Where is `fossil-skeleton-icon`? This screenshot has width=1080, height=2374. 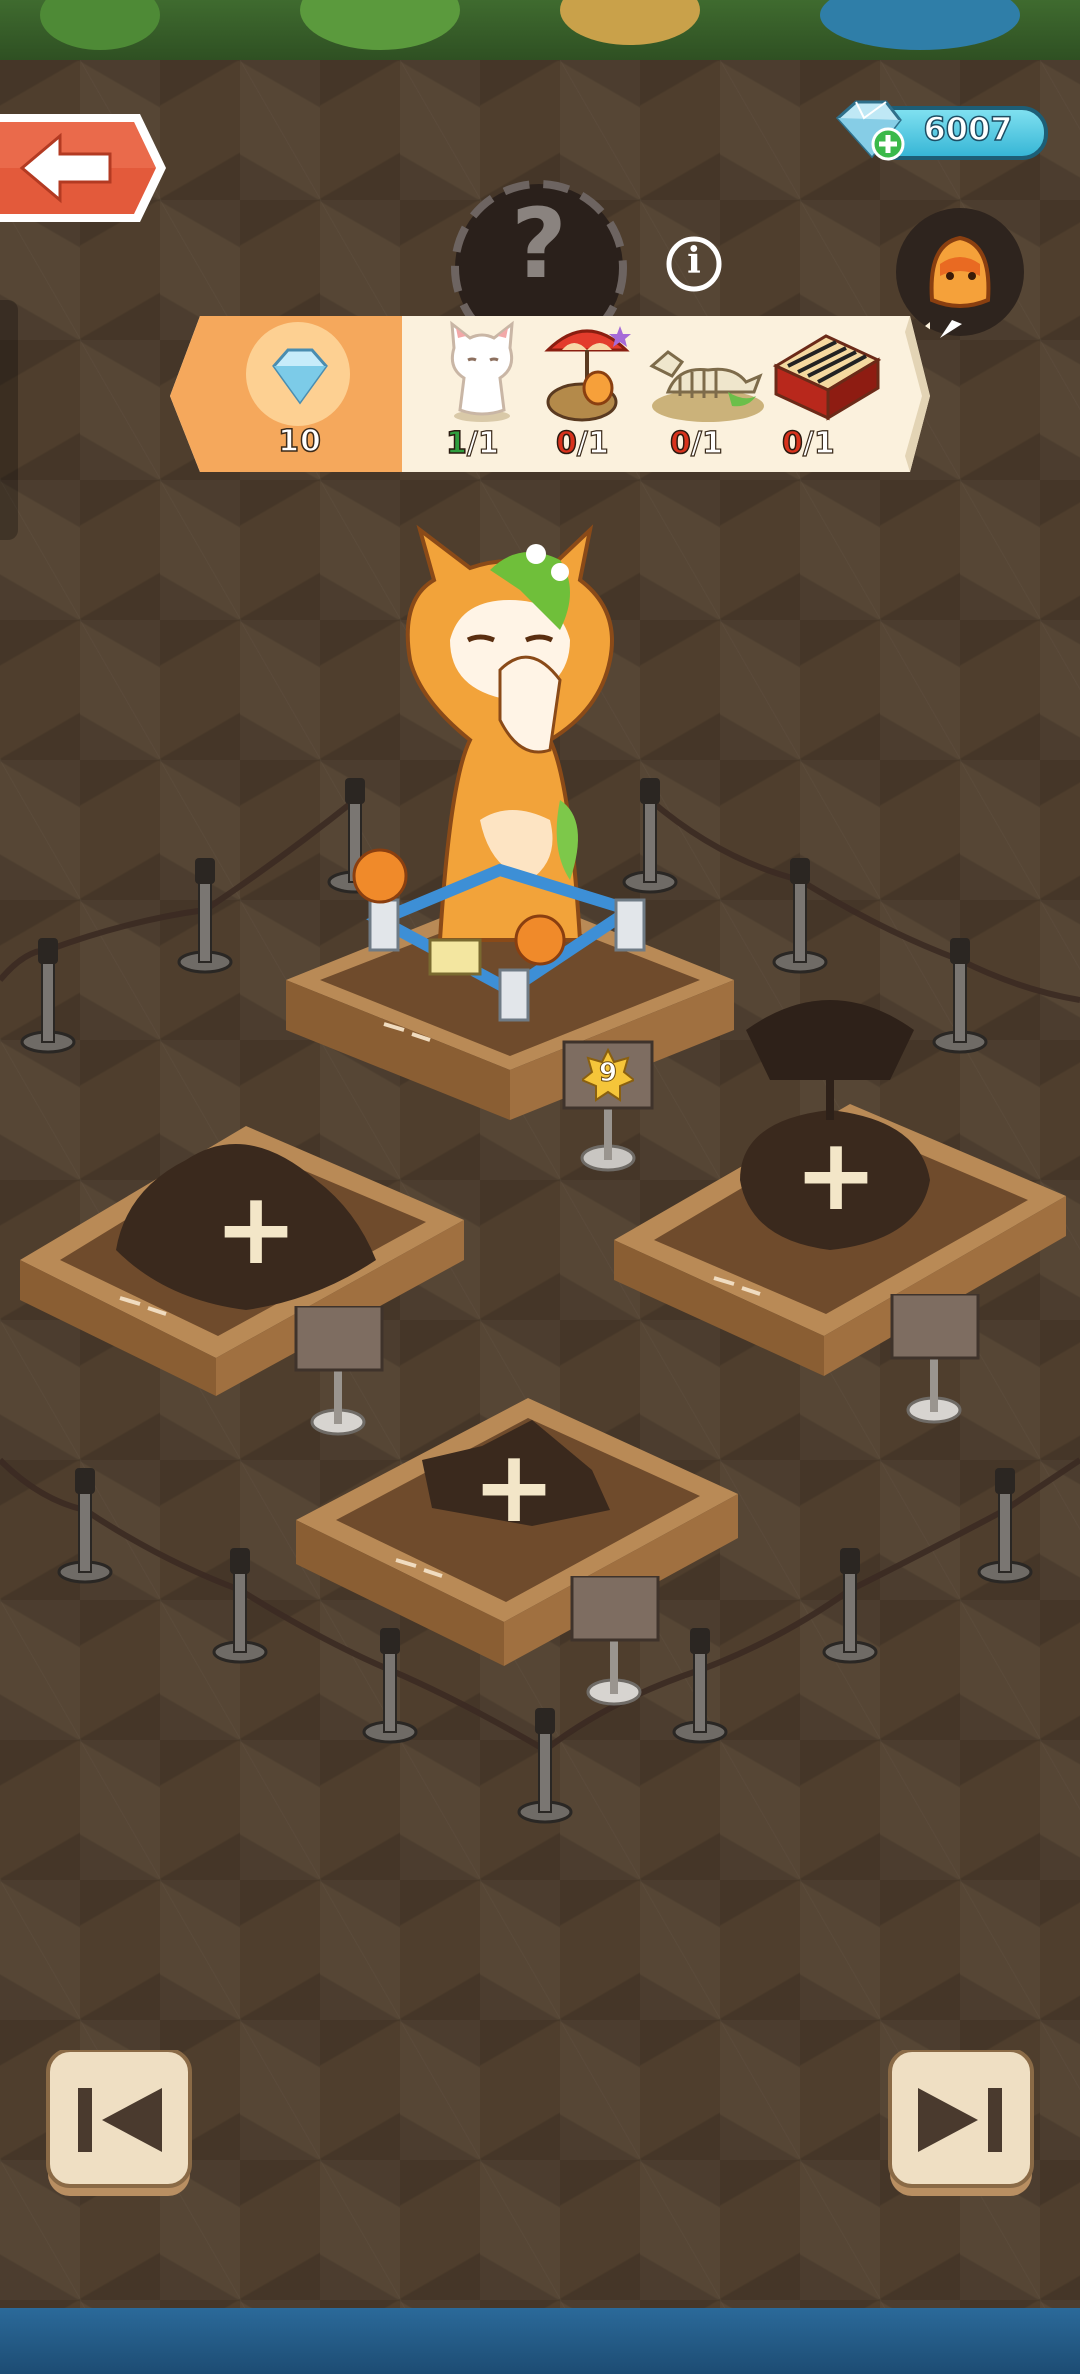
fossil-skeleton-icon is located at coordinates (706, 386).